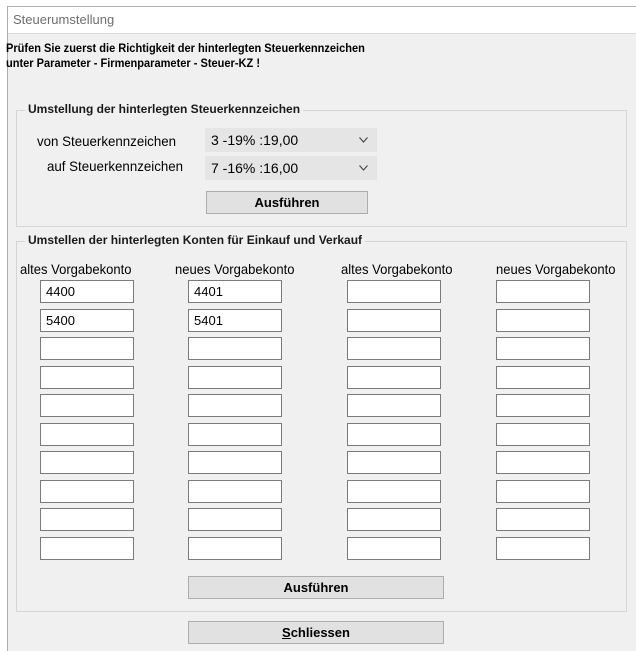 Image resolution: width=636 pixels, height=651 pixels. I want to click on header-new-account-1: neues Vorgabekonto, so click(235, 269).